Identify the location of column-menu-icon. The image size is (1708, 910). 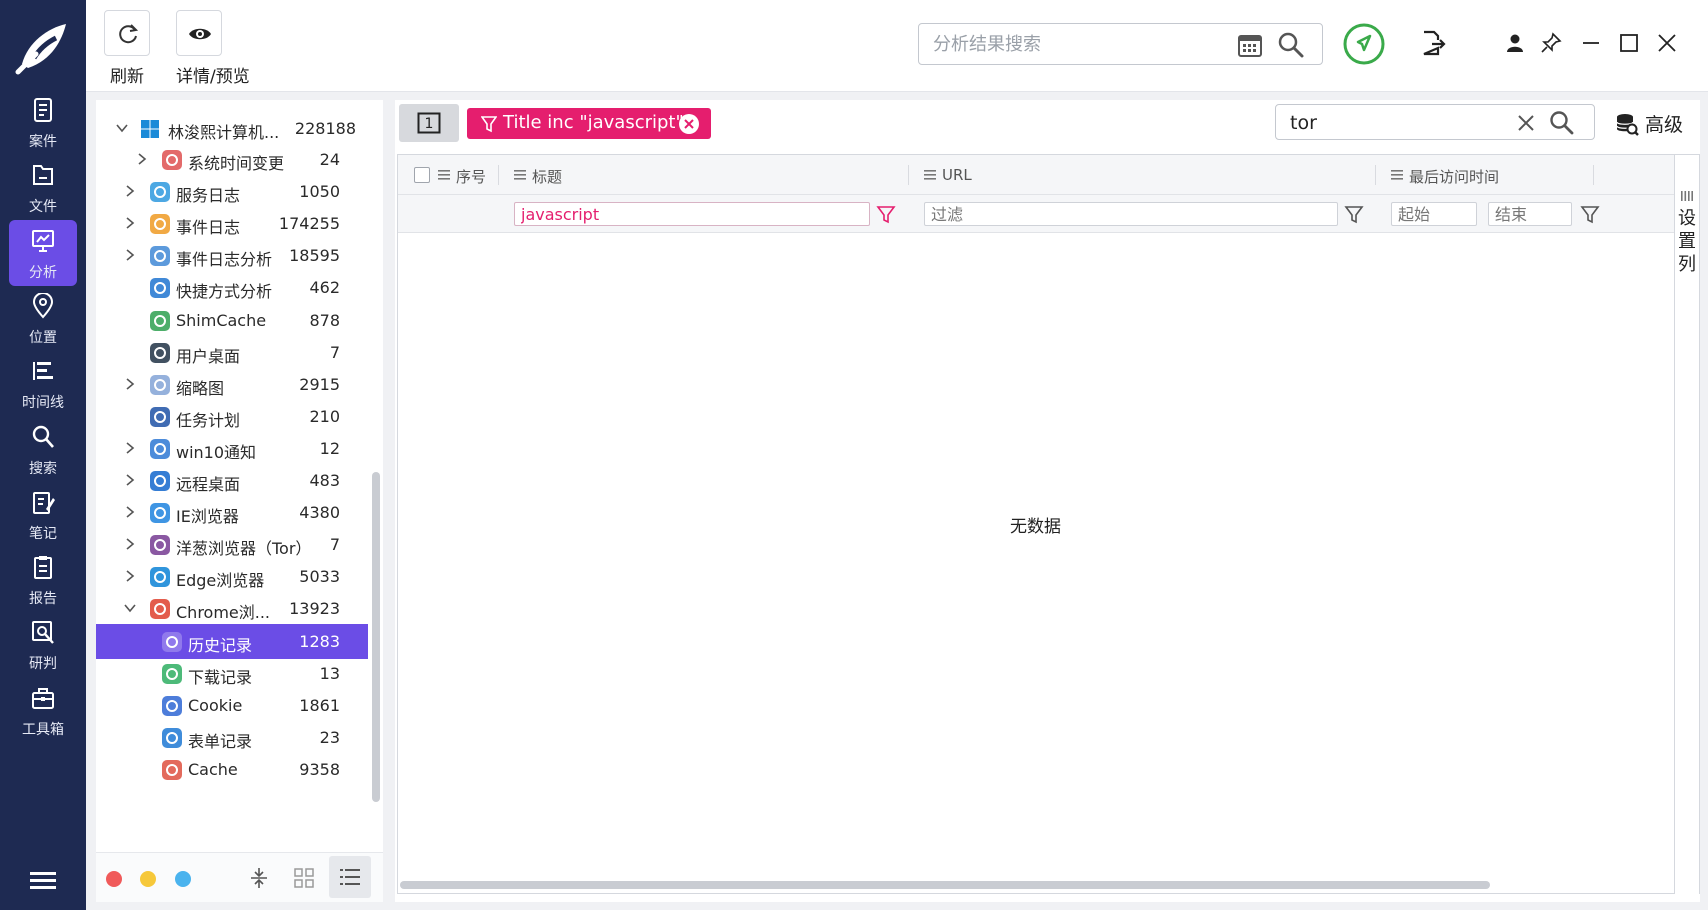
(1397, 175).